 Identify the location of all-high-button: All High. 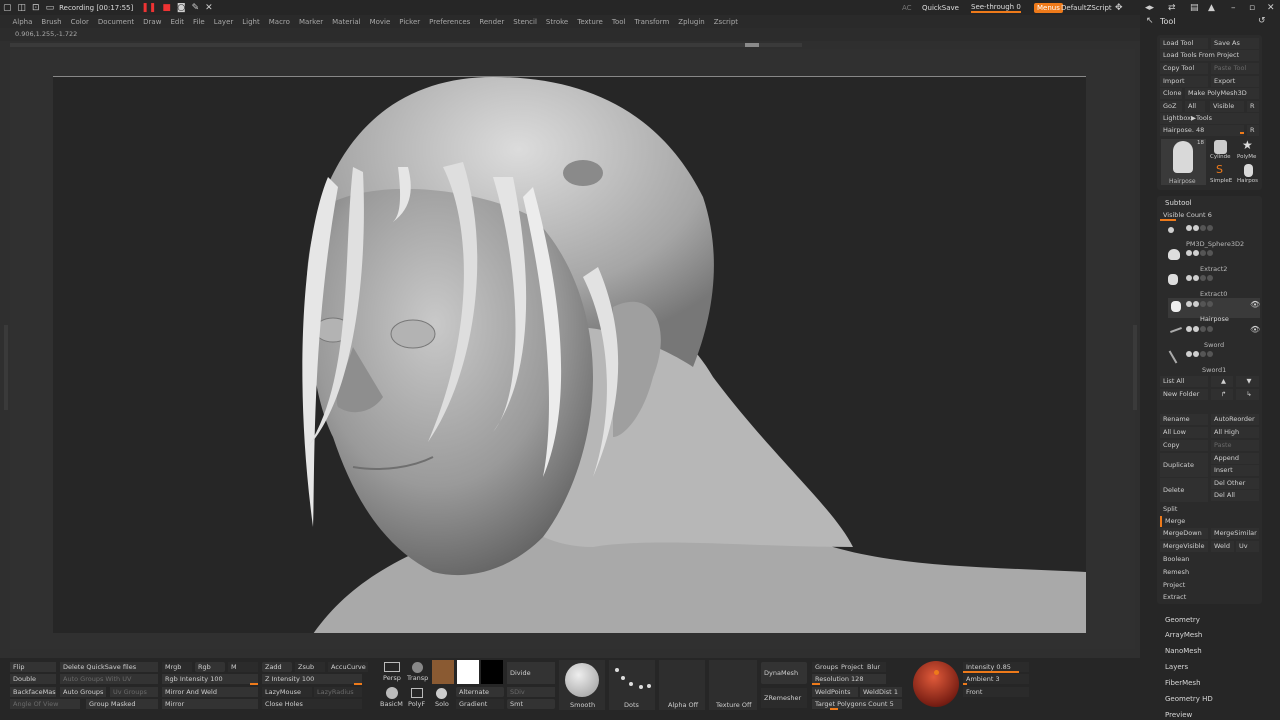
(1235, 432).